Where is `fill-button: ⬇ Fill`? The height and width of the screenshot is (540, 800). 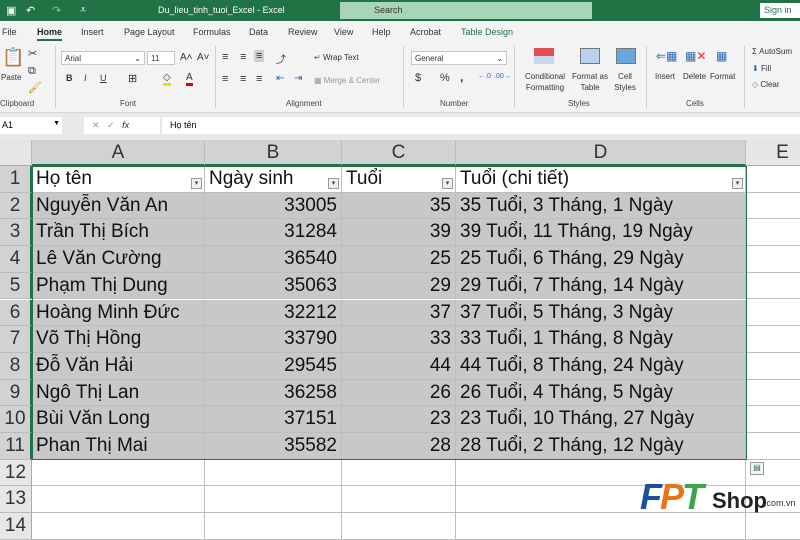
fill-button: ⬇ Fill is located at coordinates (761, 68).